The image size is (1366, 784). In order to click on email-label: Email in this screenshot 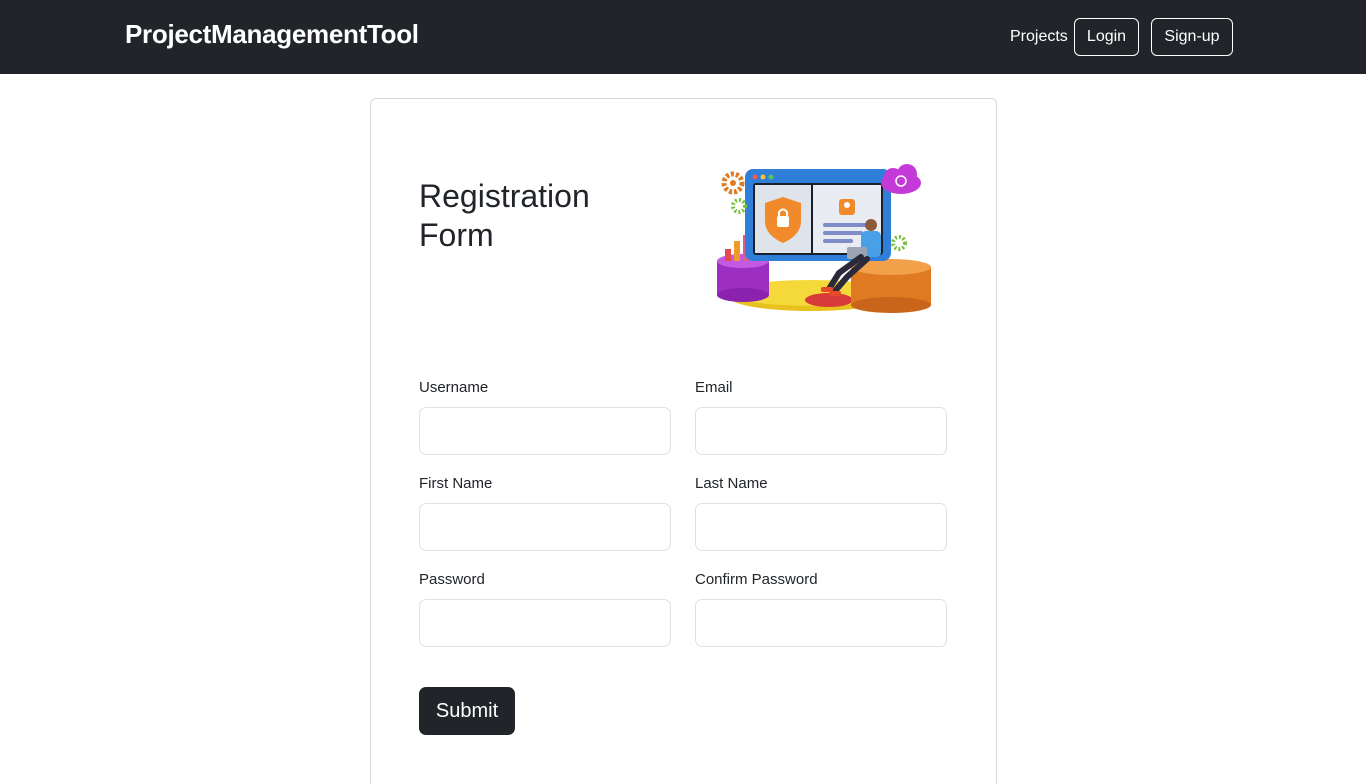, I will do `click(714, 387)`.